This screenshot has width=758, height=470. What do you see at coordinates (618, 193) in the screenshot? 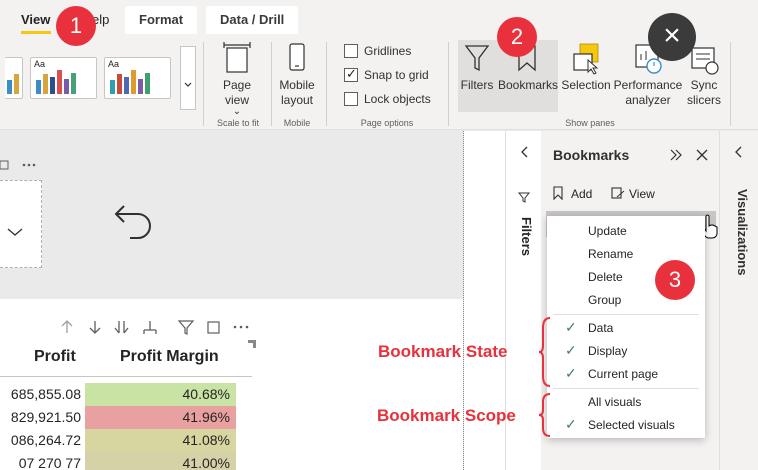
I see `view-icon` at bounding box center [618, 193].